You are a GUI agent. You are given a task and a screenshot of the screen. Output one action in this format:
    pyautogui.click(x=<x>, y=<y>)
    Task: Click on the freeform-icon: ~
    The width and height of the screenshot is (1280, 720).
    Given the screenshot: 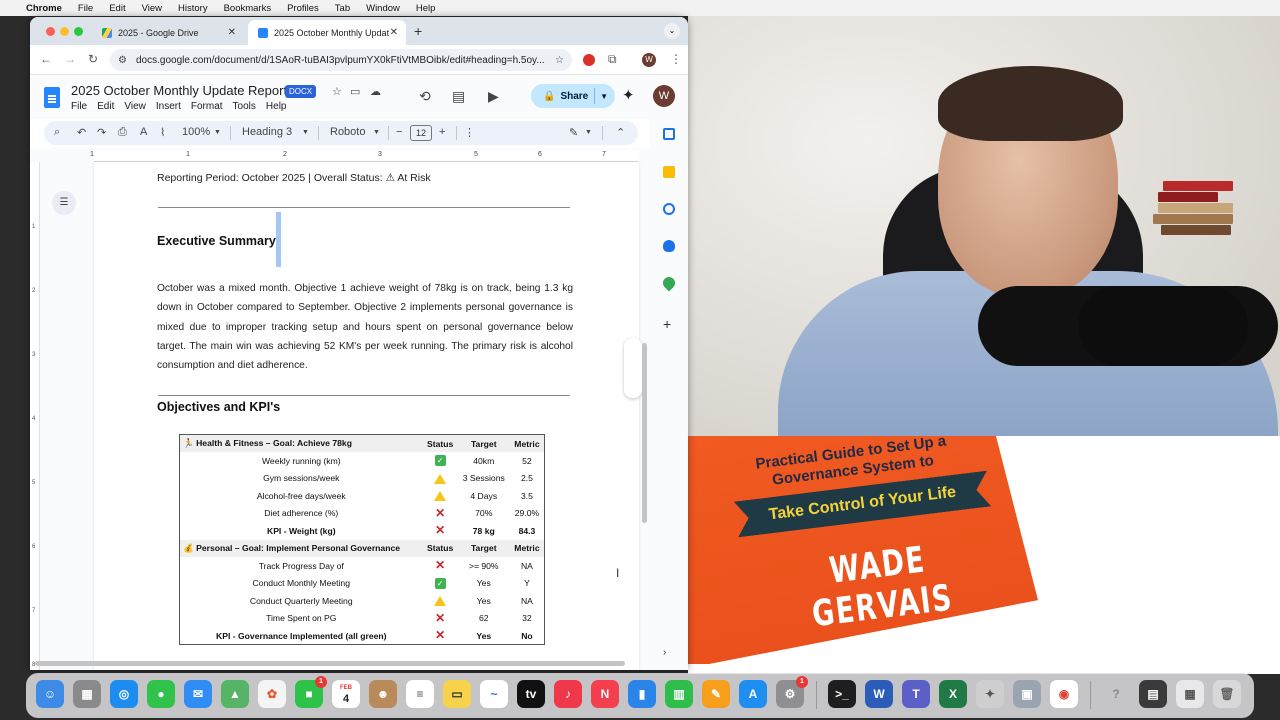 What is the action you would take?
    pyautogui.click(x=494, y=694)
    